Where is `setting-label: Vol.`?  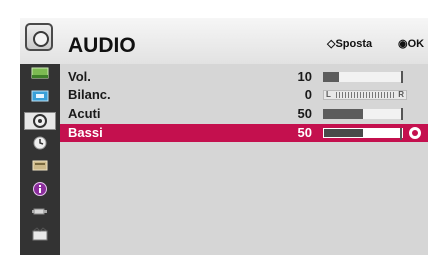 setting-label: Vol. is located at coordinates (79, 76).